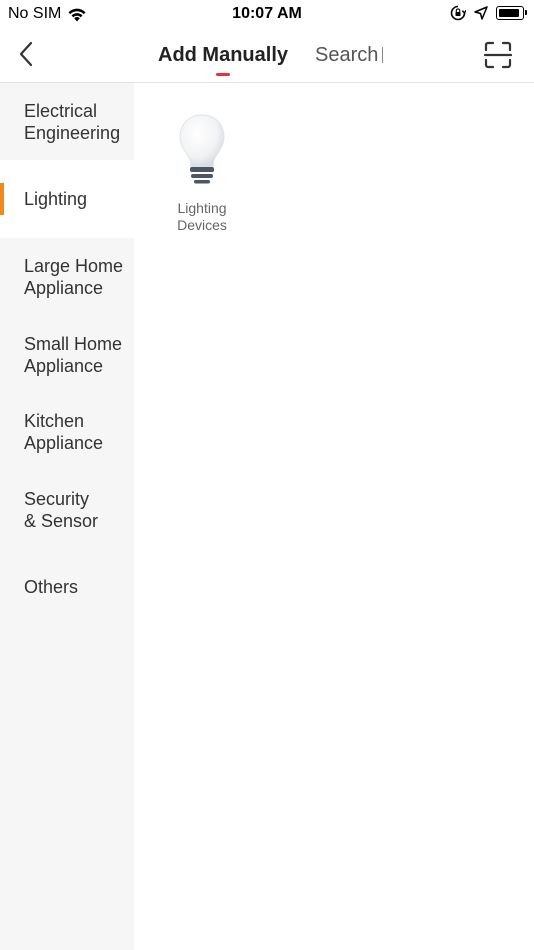 The height and width of the screenshot is (950, 534). I want to click on chevron-left-icon, so click(26, 54).